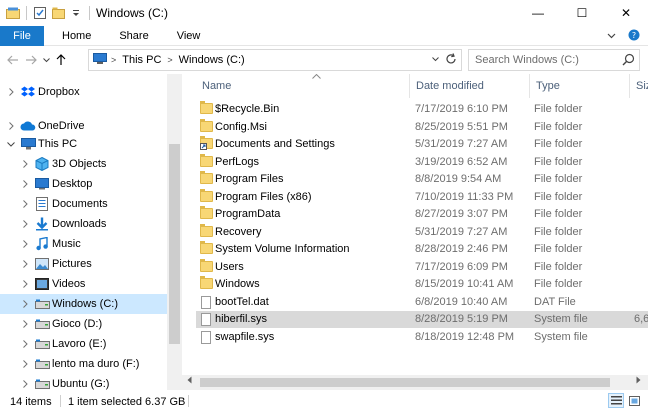 The height and width of the screenshot is (412, 648). I want to click on scroll-right-icon, so click(638, 381).